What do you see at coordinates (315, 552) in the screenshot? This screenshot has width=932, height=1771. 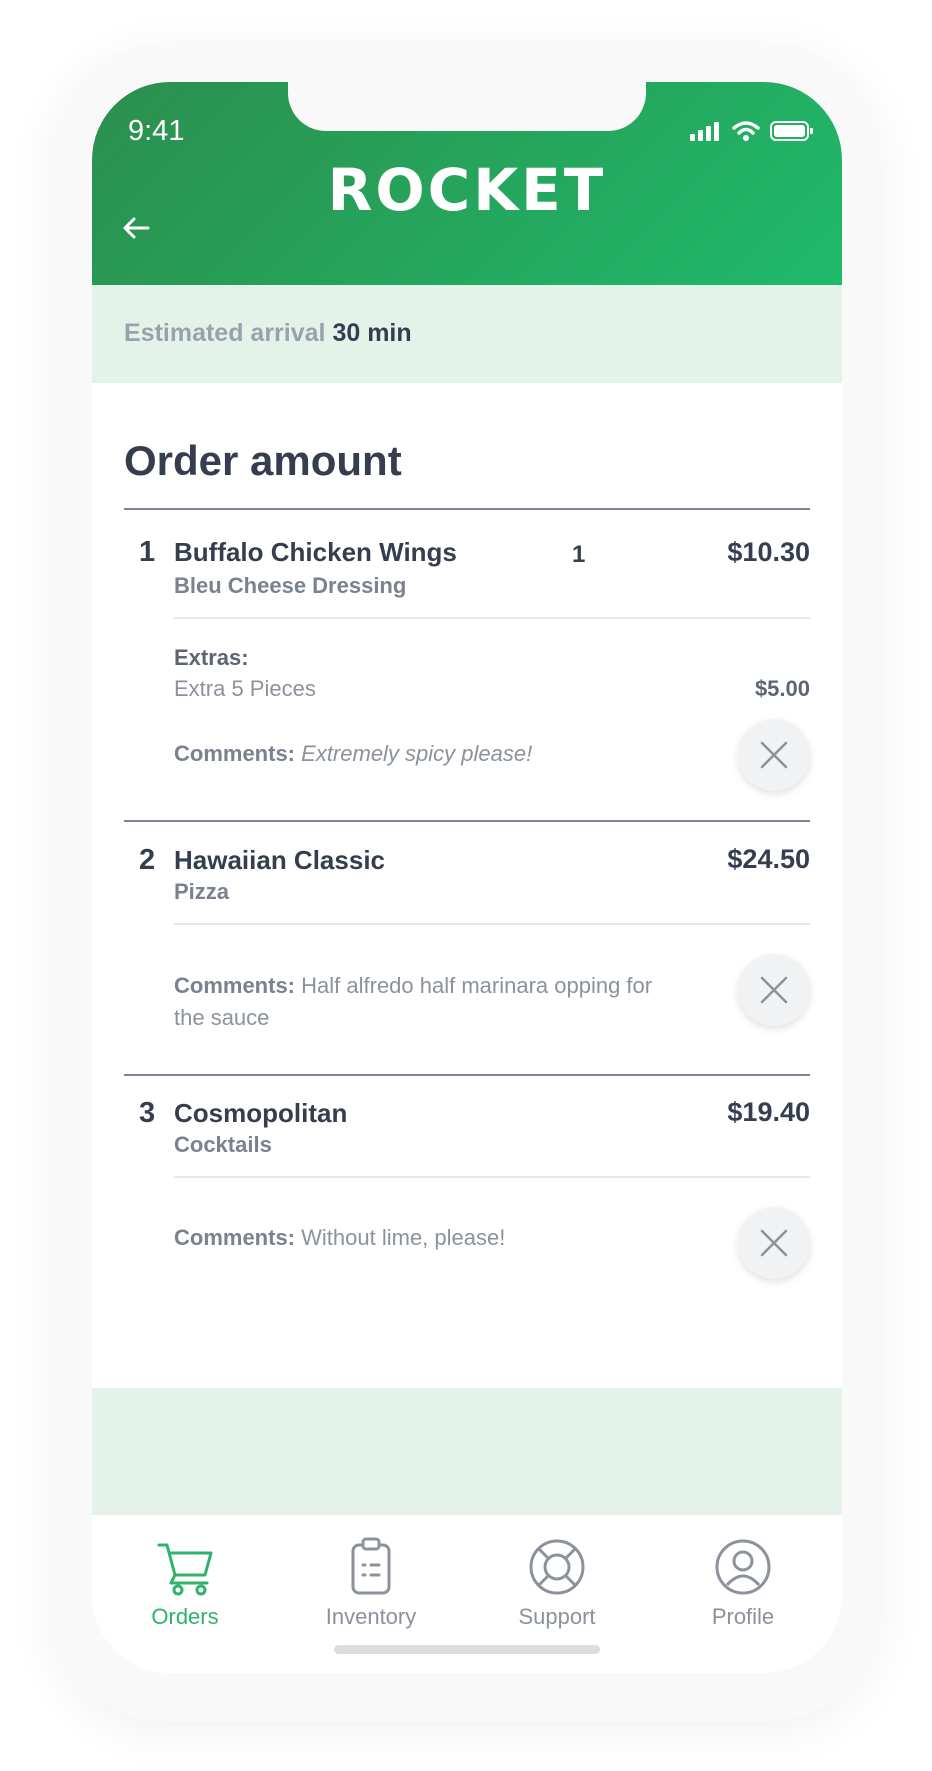 I see `item-name: Buffalo Chicken Wings` at bounding box center [315, 552].